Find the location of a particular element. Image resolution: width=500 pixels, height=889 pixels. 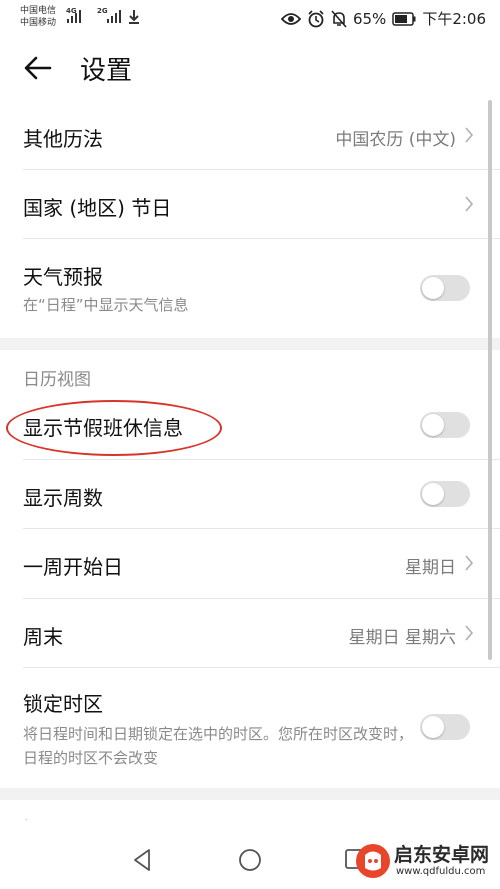

carrier-2: 中国移动 is located at coordinates (38, 23).